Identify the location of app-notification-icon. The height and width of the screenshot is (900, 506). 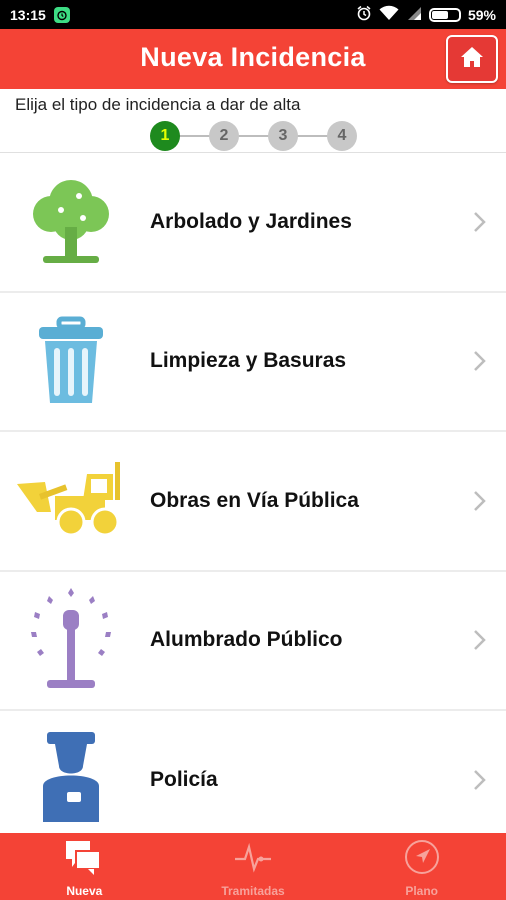
(61, 14).